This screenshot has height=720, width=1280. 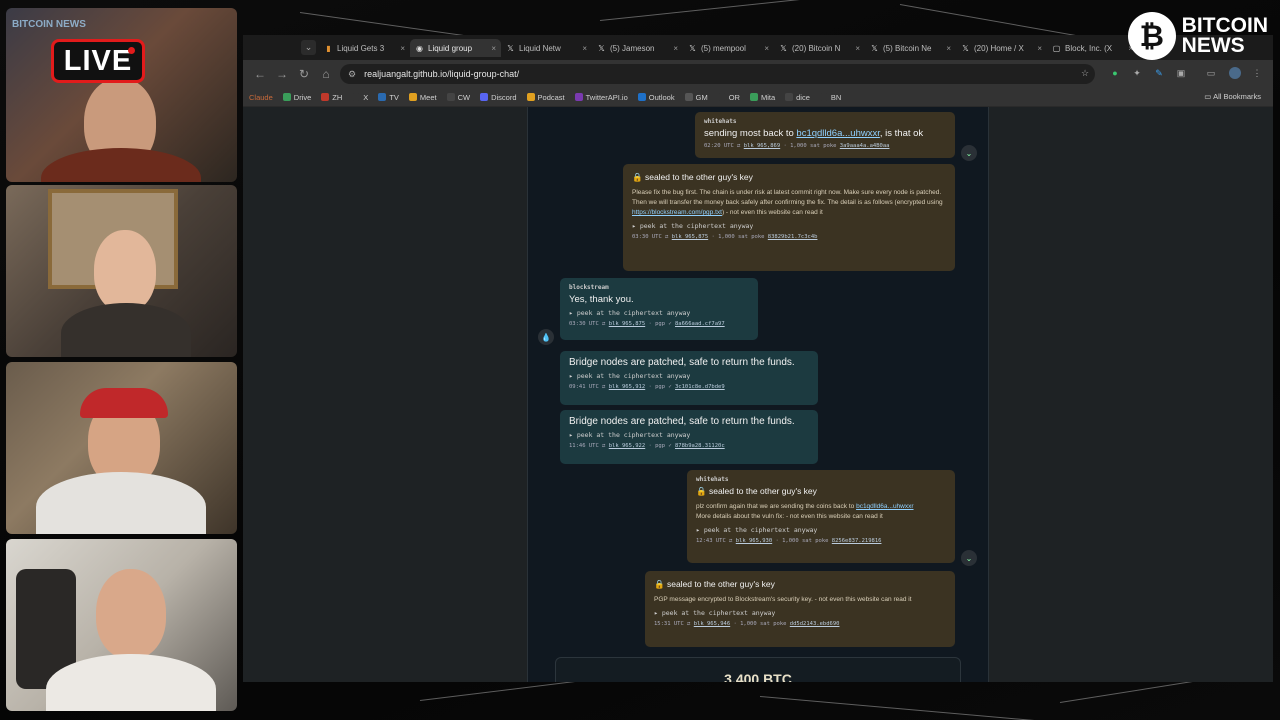 I want to click on tx-hash-link: 8256e837.219816, so click(x=857, y=541).